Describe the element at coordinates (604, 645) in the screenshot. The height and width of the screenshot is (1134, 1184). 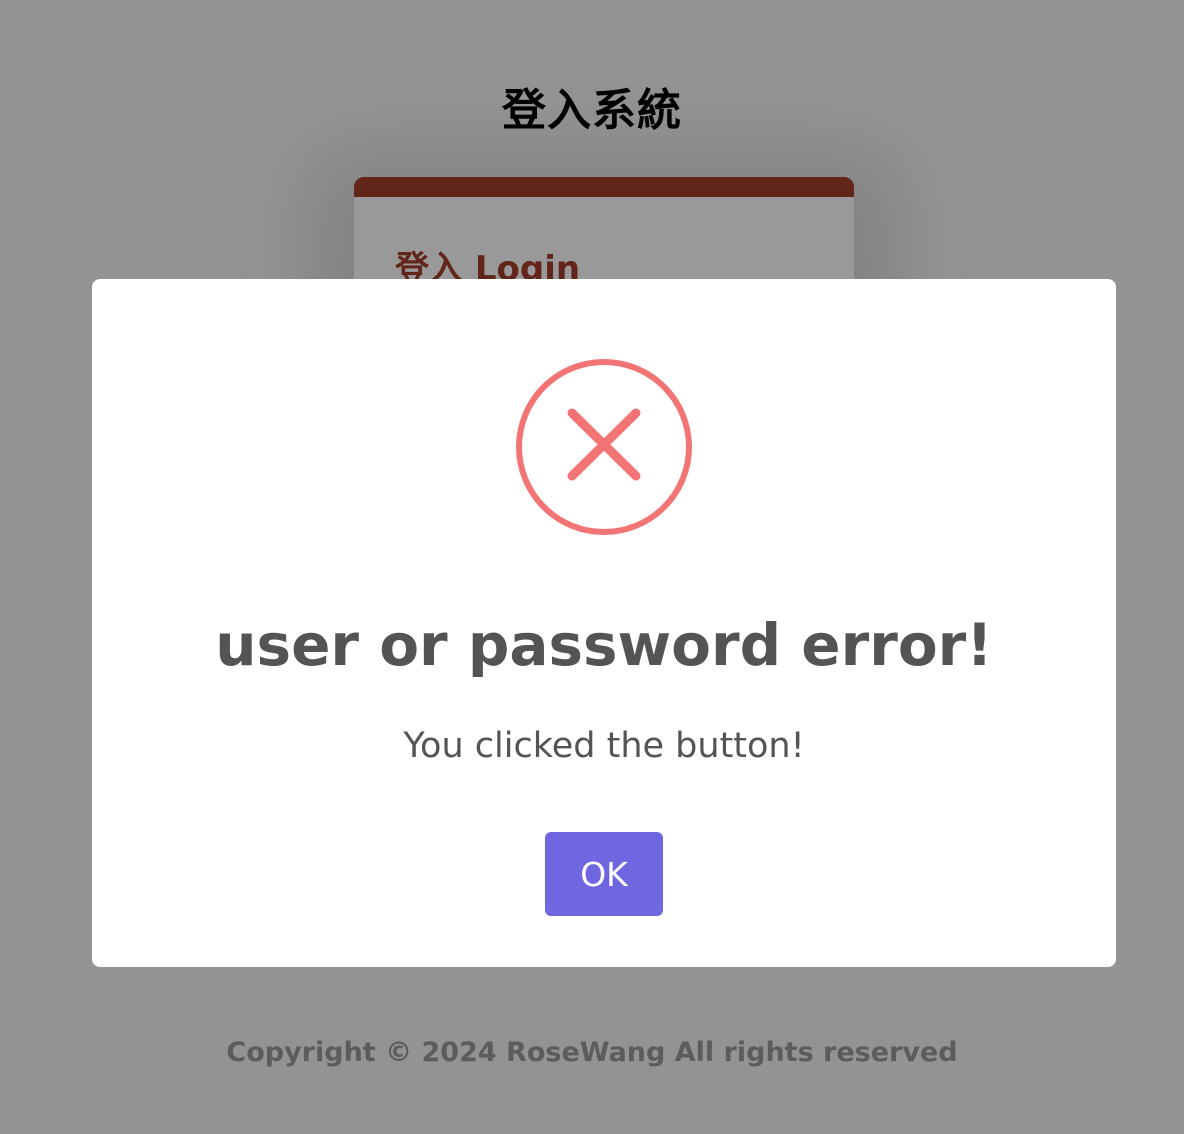
I see `dialog-title: user or password error!` at that location.